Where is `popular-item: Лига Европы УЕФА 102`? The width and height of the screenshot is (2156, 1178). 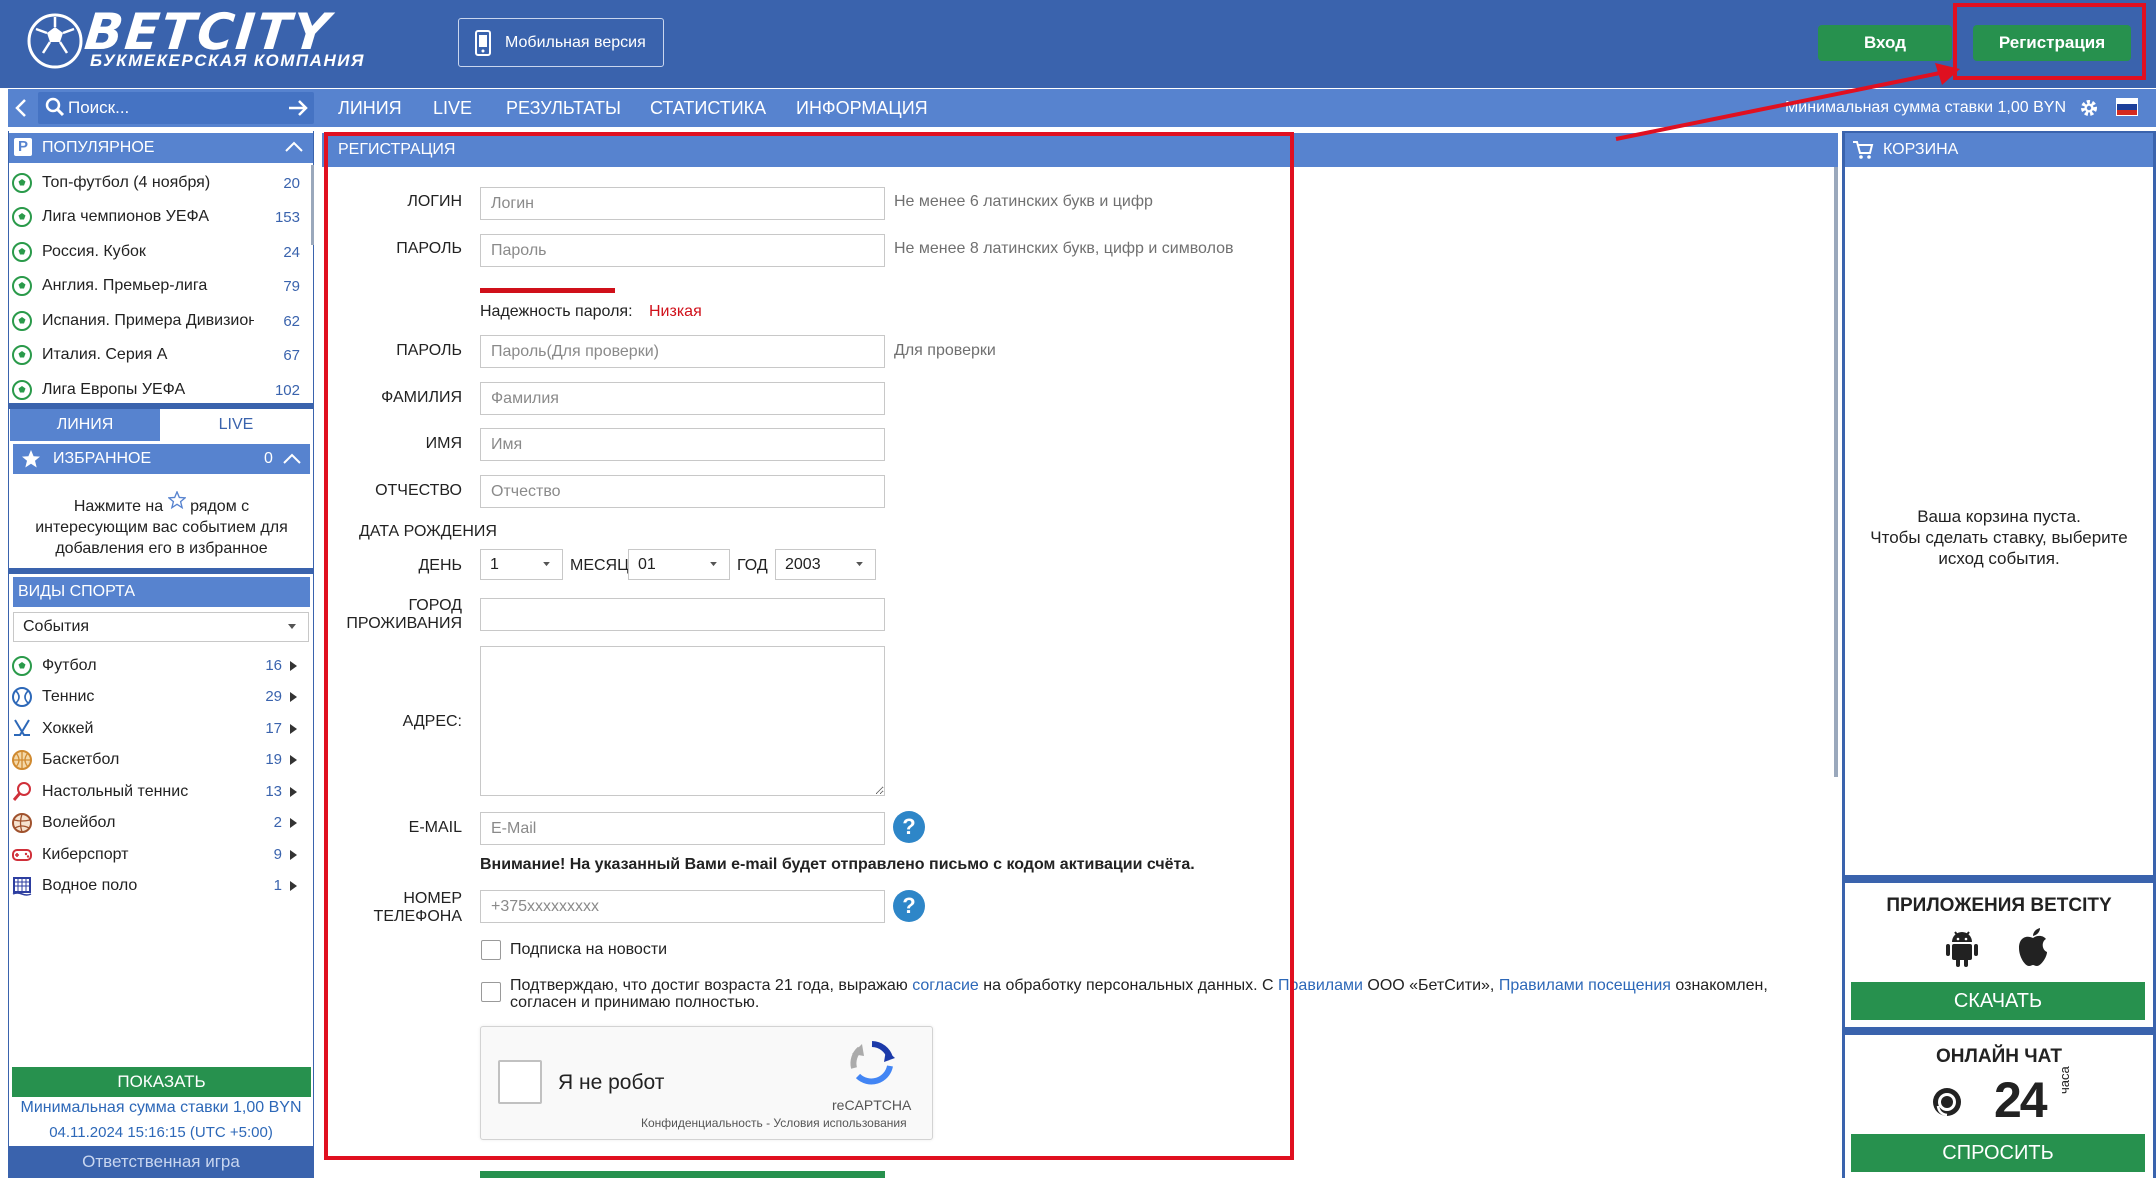 popular-item: Лига Европы УЕФА 102 is located at coordinates (156, 388).